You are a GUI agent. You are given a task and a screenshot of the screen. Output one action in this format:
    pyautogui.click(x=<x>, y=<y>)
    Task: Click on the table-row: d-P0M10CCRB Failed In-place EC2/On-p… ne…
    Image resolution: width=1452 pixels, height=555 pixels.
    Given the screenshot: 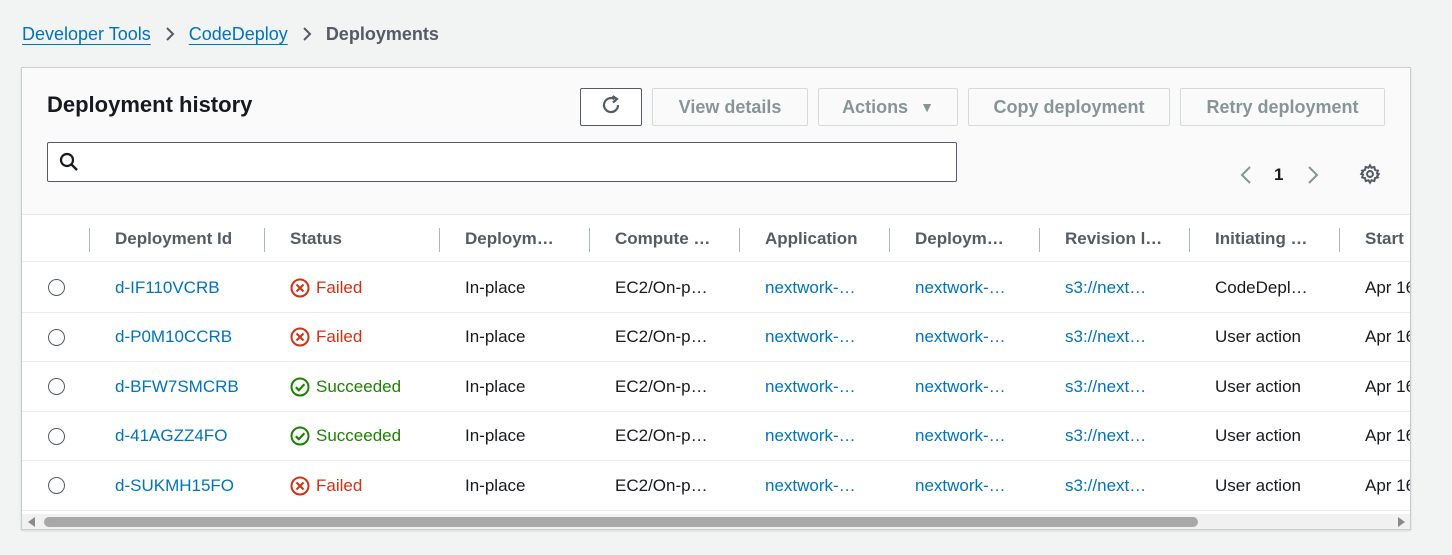 What is the action you would take?
    pyautogui.click(x=716, y=337)
    